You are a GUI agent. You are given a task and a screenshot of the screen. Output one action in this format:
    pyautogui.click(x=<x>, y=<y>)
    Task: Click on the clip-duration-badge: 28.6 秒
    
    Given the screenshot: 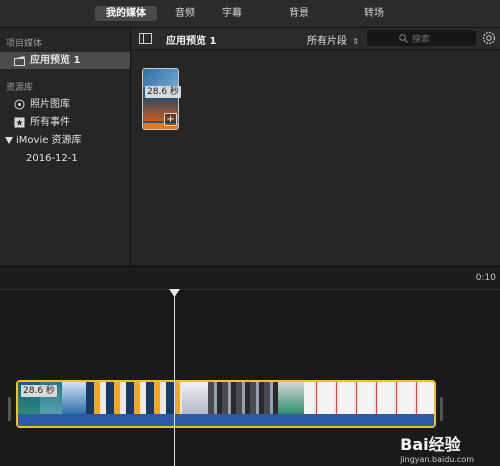 What is the action you would take?
    pyautogui.click(x=163, y=92)
    